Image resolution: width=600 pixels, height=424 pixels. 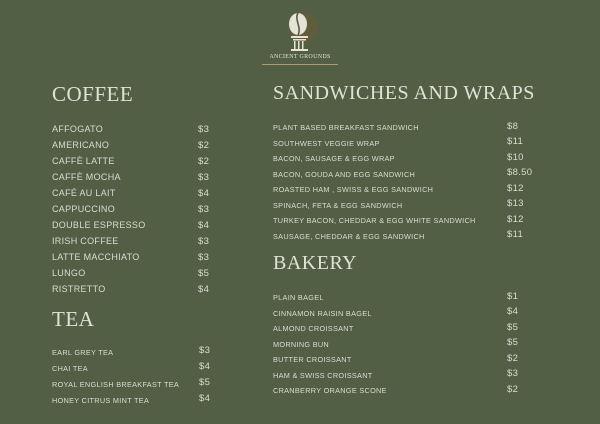 I want to click on tea-item-name: HONEY CITRUS MINT TEA, so click(x=101, y=400).